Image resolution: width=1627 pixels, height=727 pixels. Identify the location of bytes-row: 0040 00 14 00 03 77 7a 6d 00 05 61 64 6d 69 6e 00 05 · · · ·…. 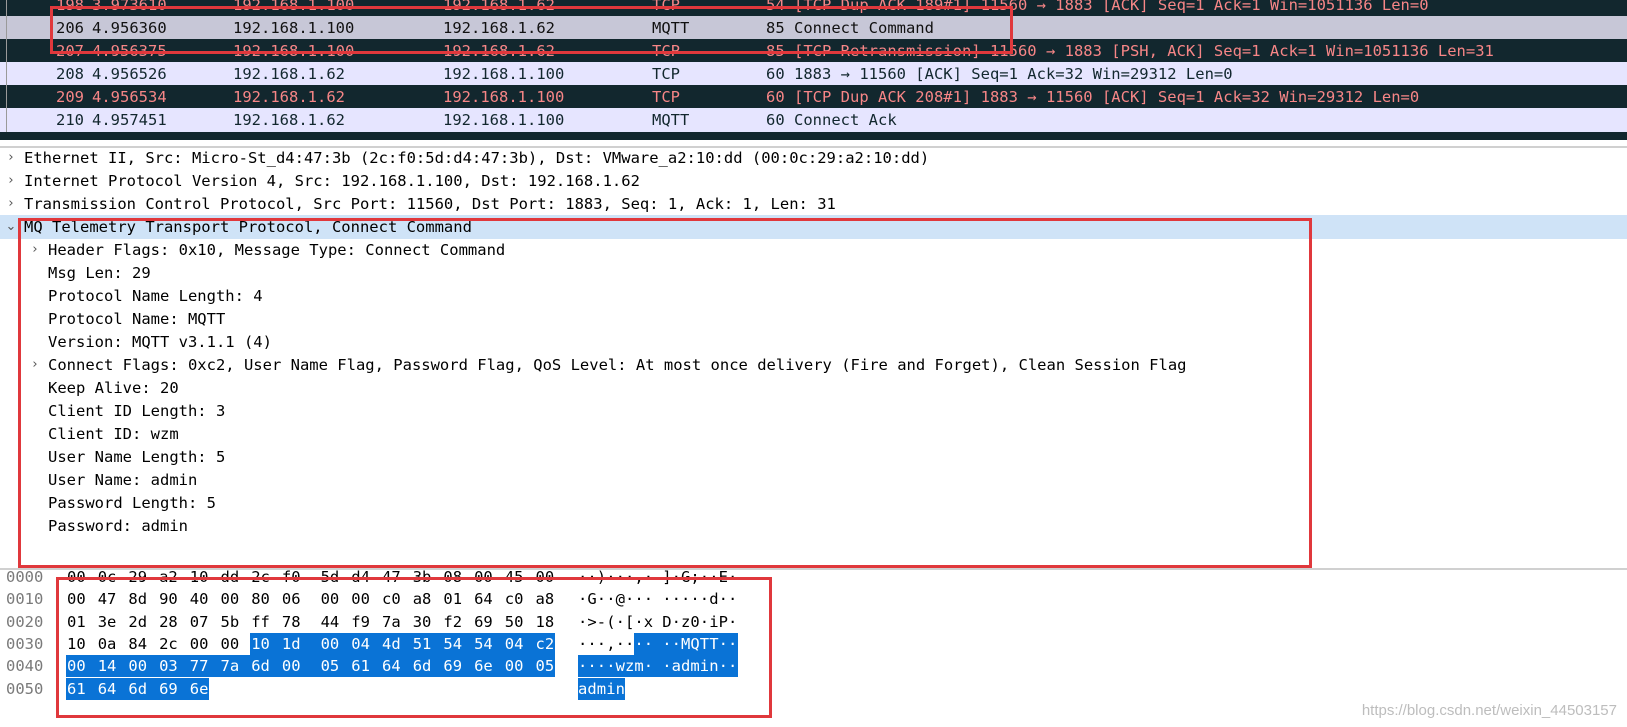
(813, 666).